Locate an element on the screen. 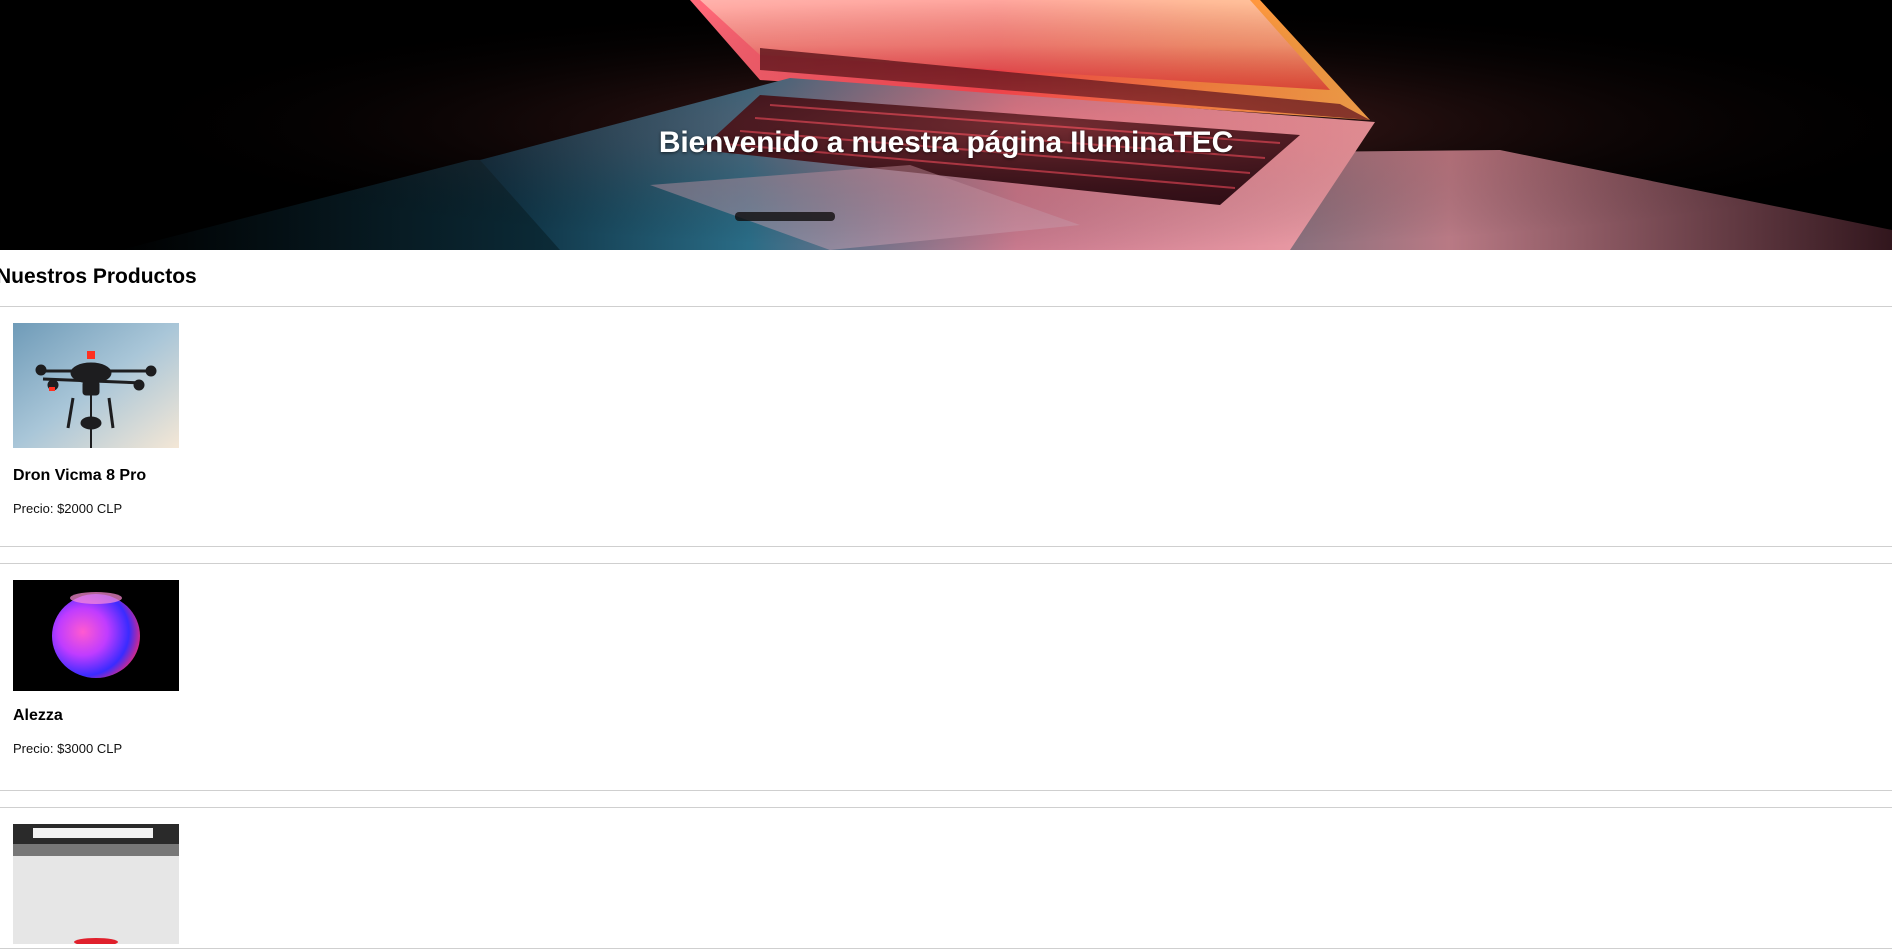  product-price: Precio: $2000 CLP is located at coordinates (68, 508).